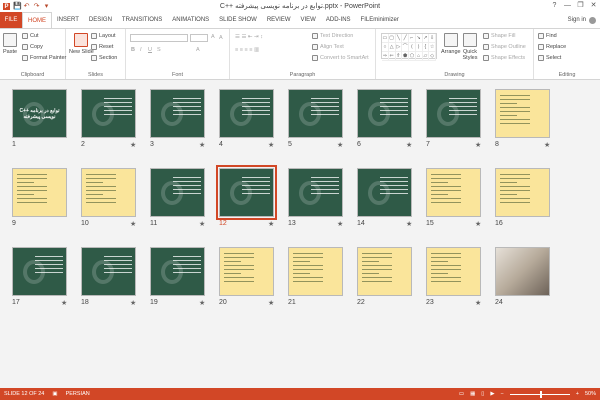 This screenshot has width=600, height=400. Describe the element at coordinates (100, 20) in the screenshot. I see `tab-design: DESIGN` at that location.